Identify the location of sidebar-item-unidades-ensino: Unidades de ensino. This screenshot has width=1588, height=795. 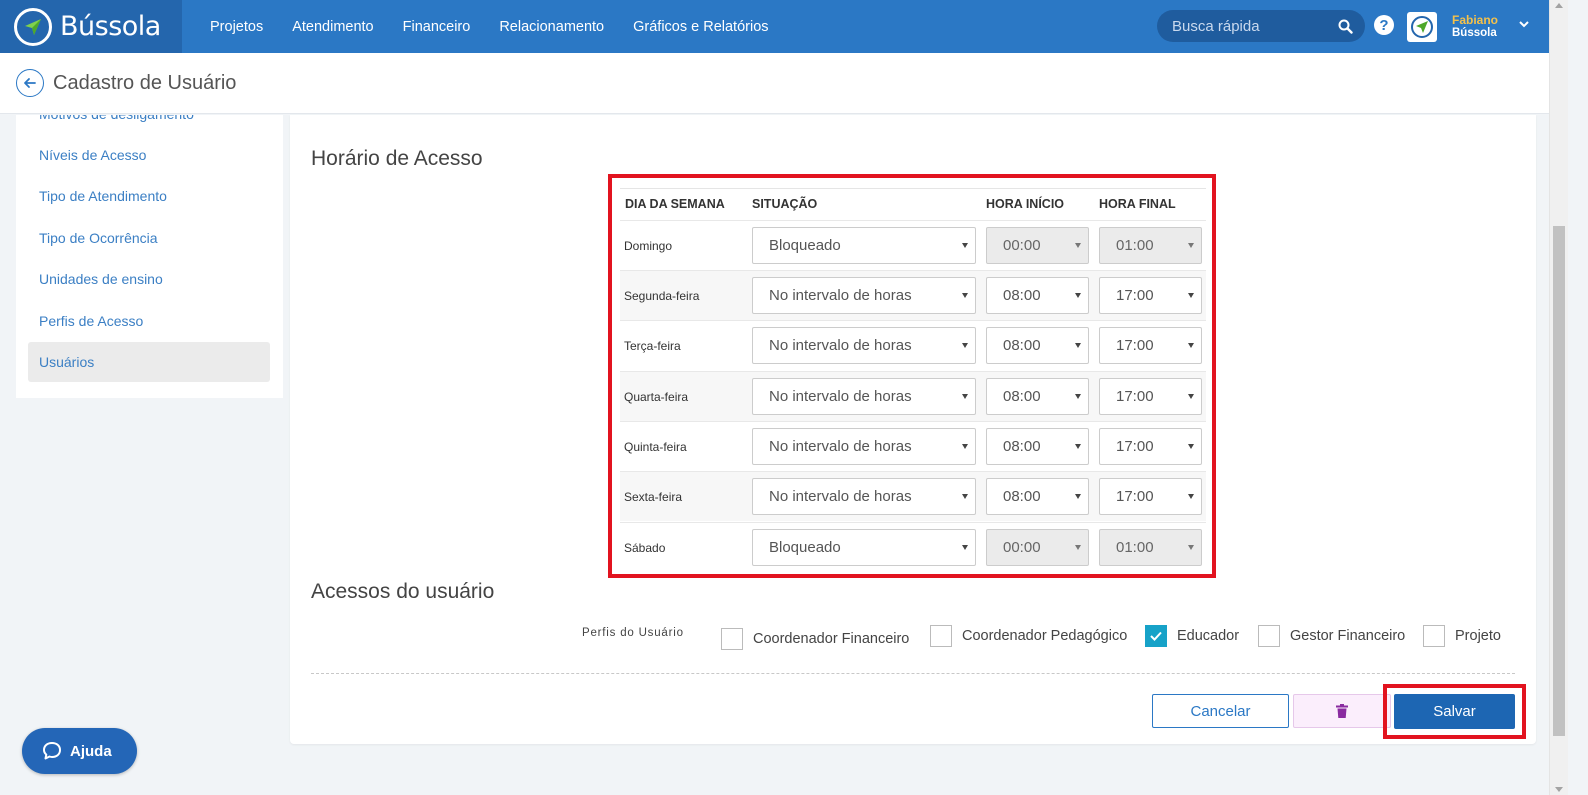
(149, 279).